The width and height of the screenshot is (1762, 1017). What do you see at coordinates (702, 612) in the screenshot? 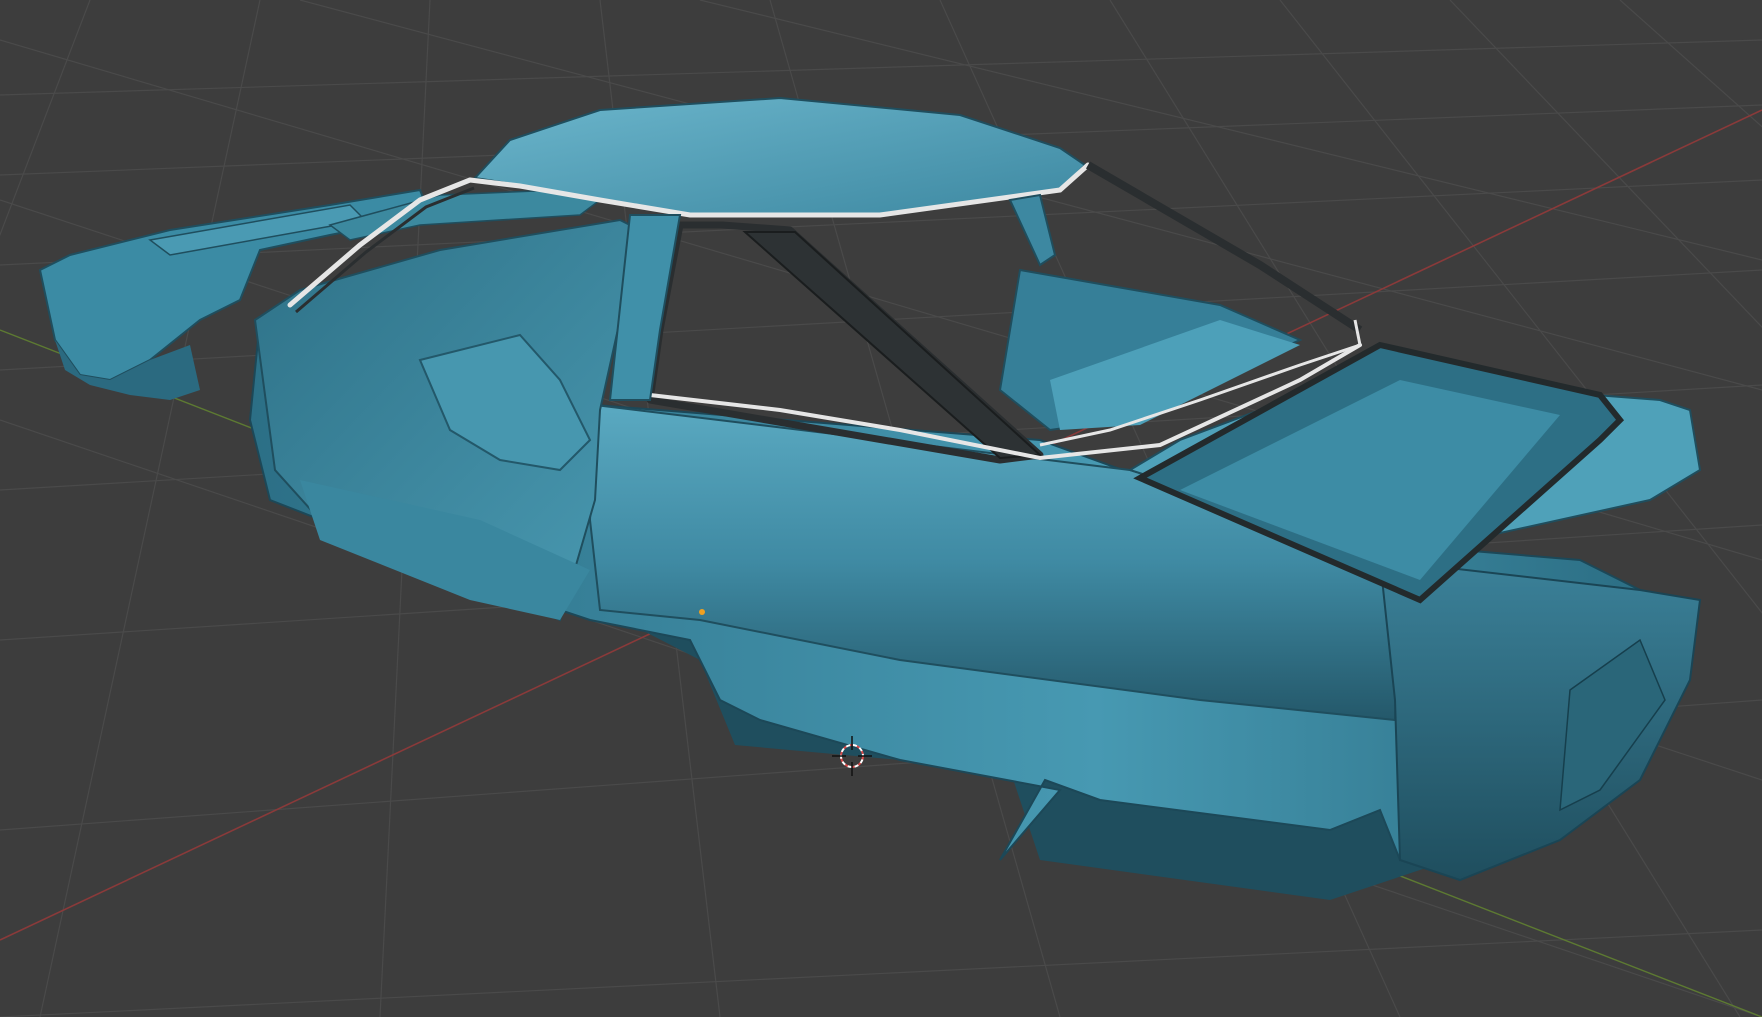
I see `object-origin-icon` at bounding box center [702, 612].